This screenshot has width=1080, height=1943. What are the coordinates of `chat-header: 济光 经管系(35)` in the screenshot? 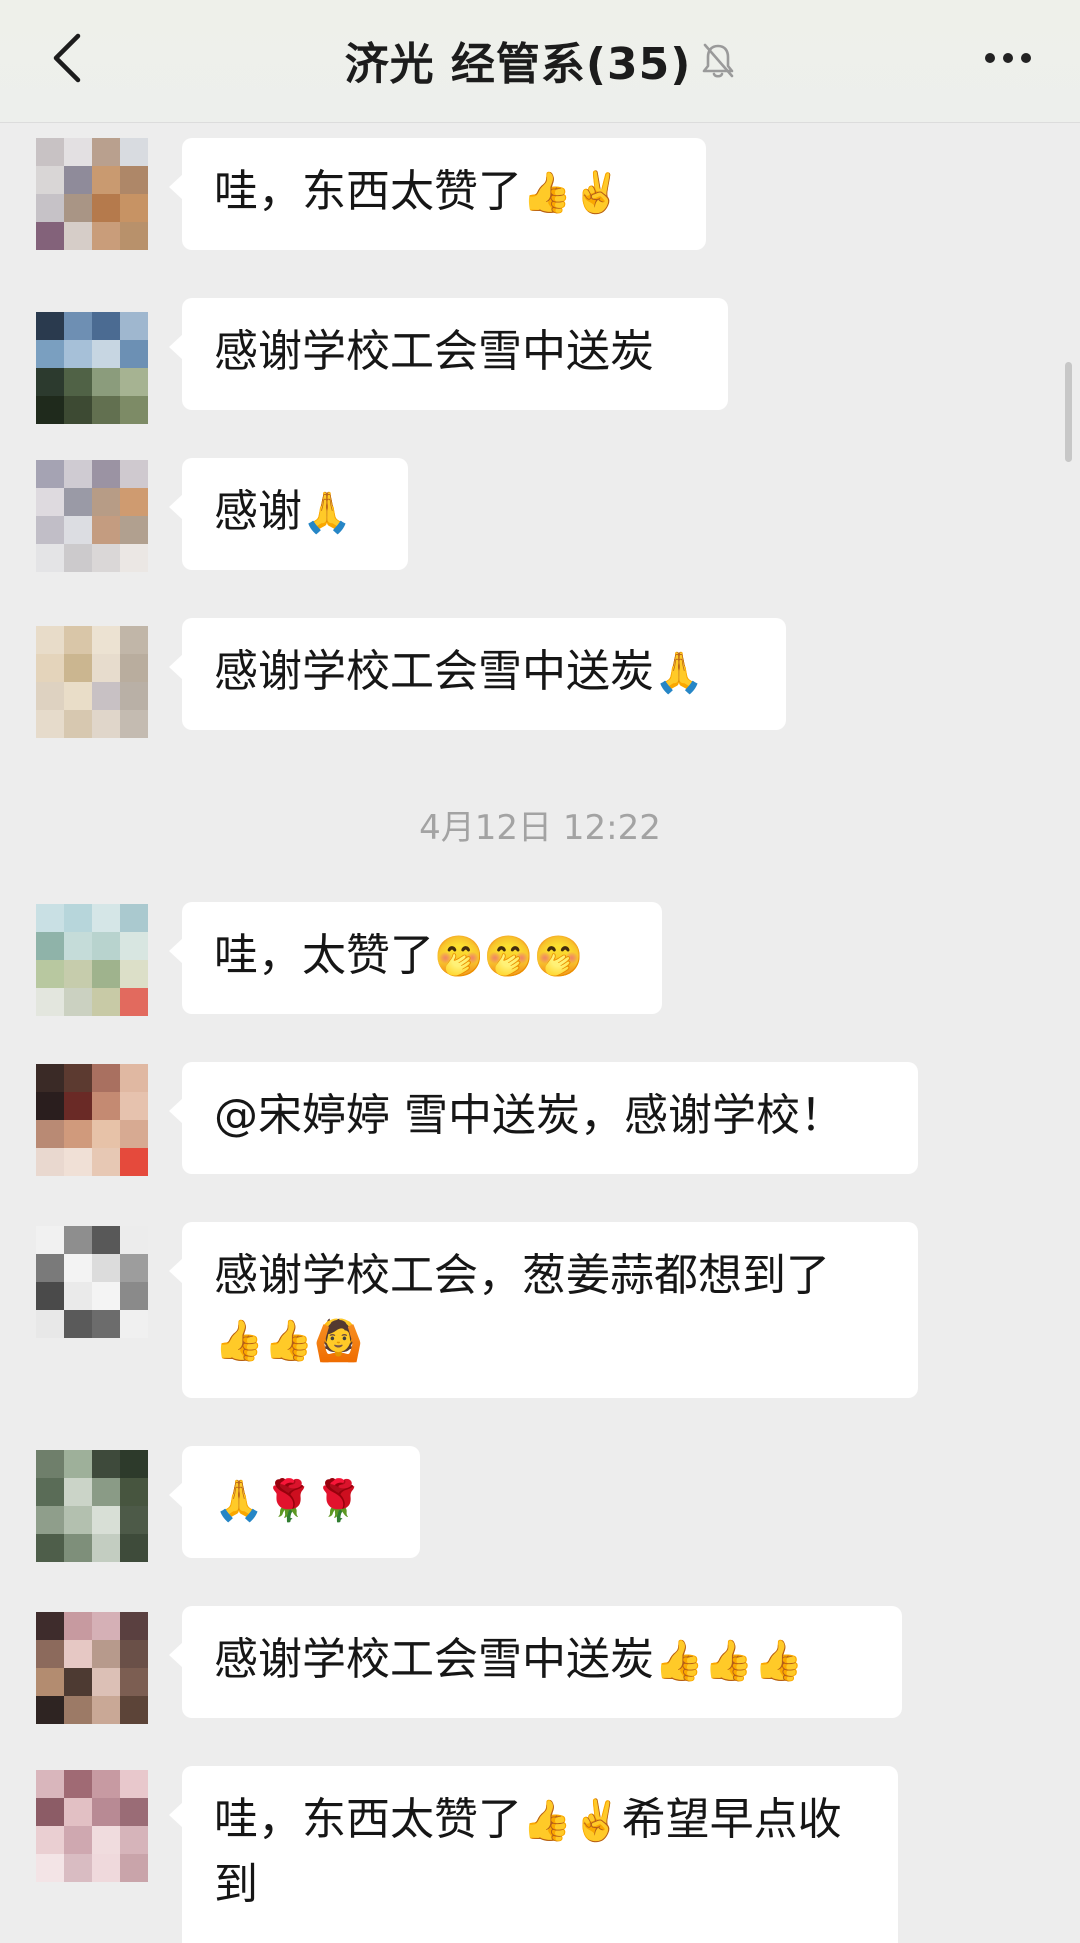 It's located at (540, 61).